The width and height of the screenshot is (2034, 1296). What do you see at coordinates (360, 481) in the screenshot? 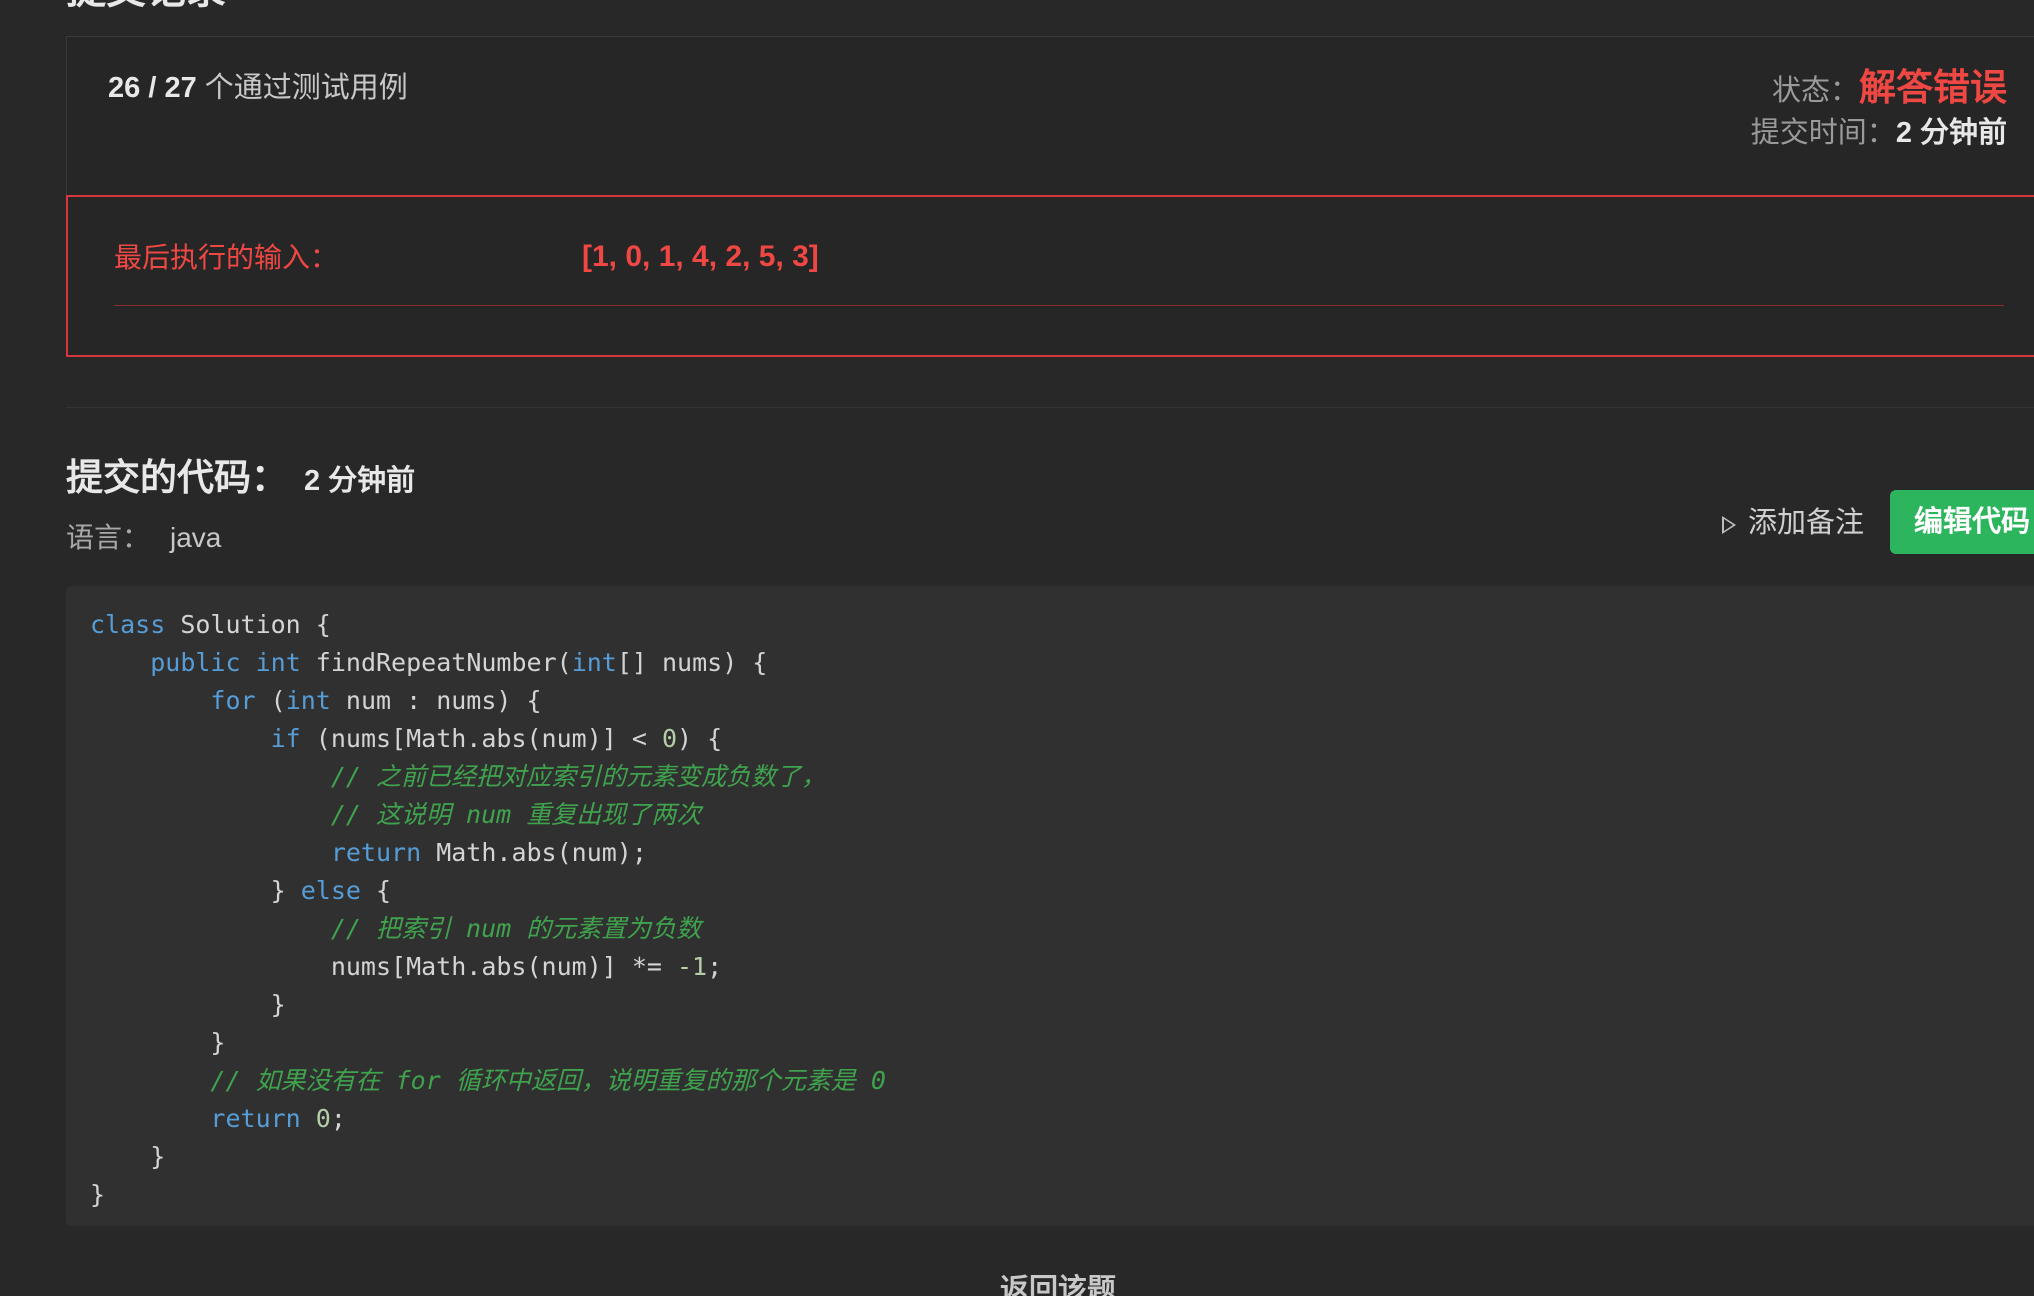
I see `submitted-code-time: 2 分钟前` at bounding box center [360, 481].